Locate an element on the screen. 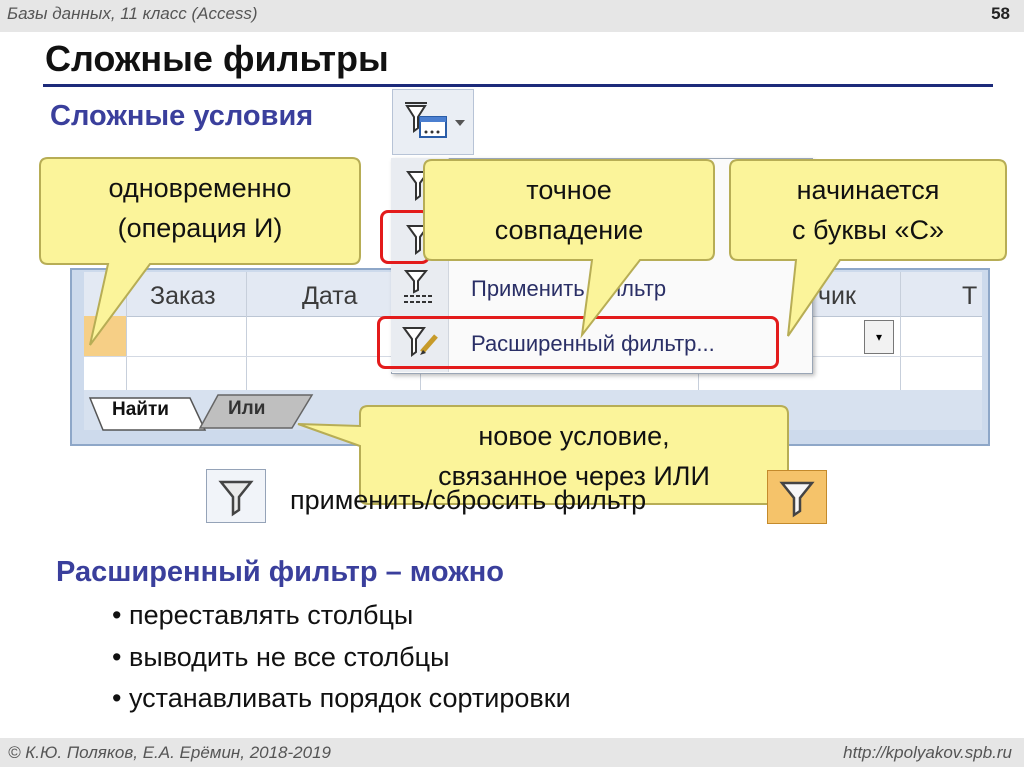  apply-reset-label: применить/сбросить фильтр is located at coordinates (468, 500).